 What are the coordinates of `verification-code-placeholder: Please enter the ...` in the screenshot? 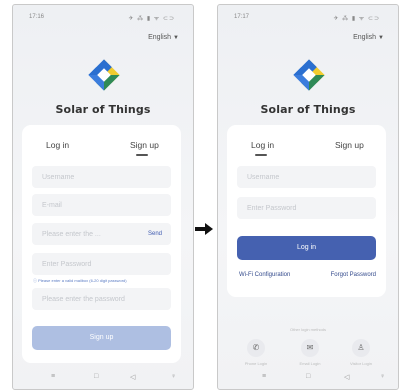 It's located at (71, 234).